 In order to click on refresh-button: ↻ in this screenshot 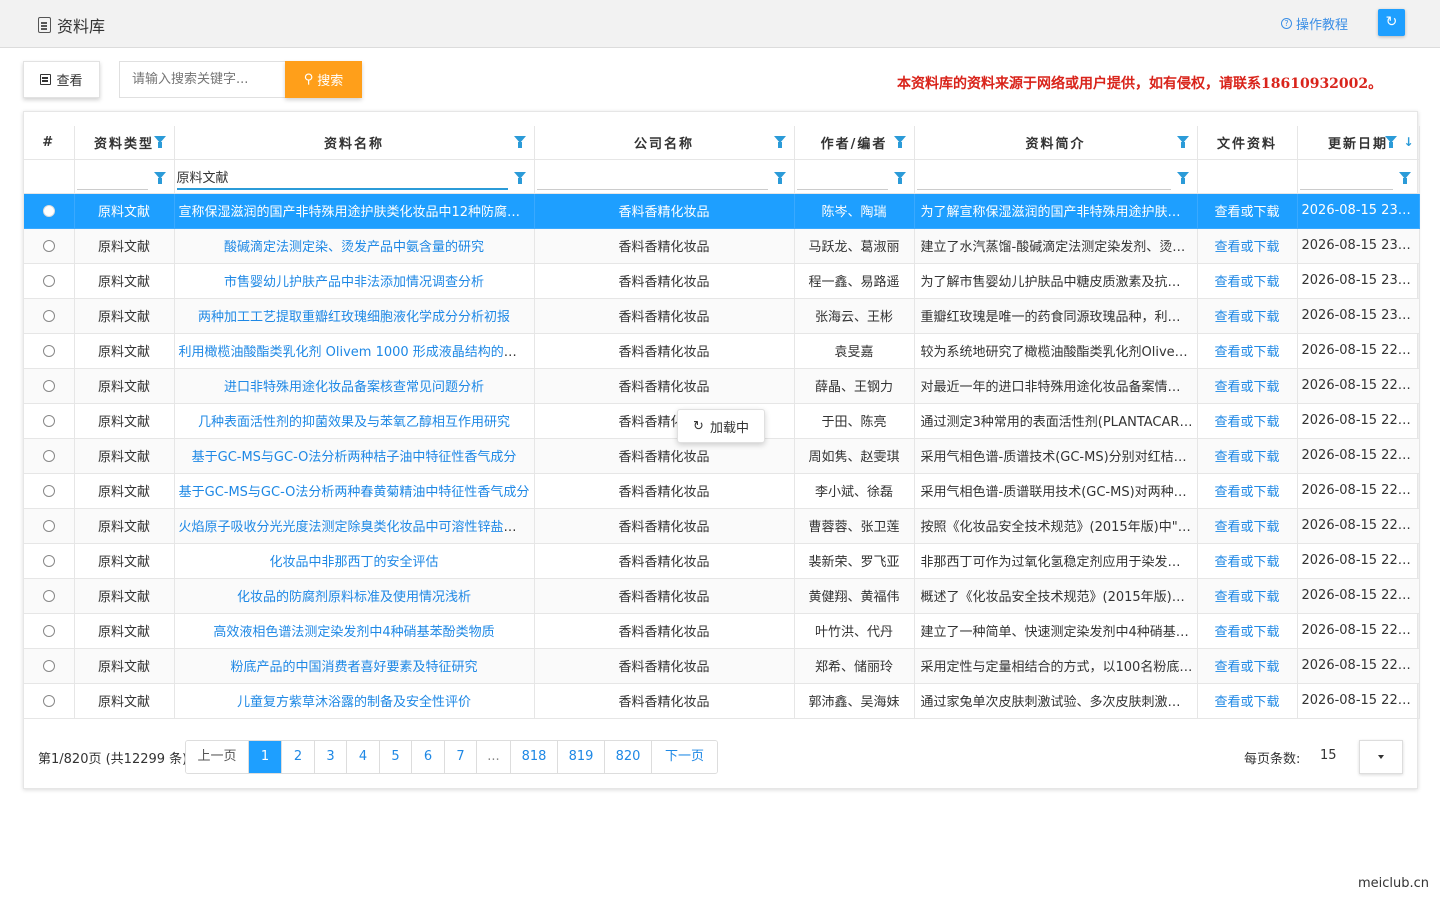, I will do `click(1391, 22)`.